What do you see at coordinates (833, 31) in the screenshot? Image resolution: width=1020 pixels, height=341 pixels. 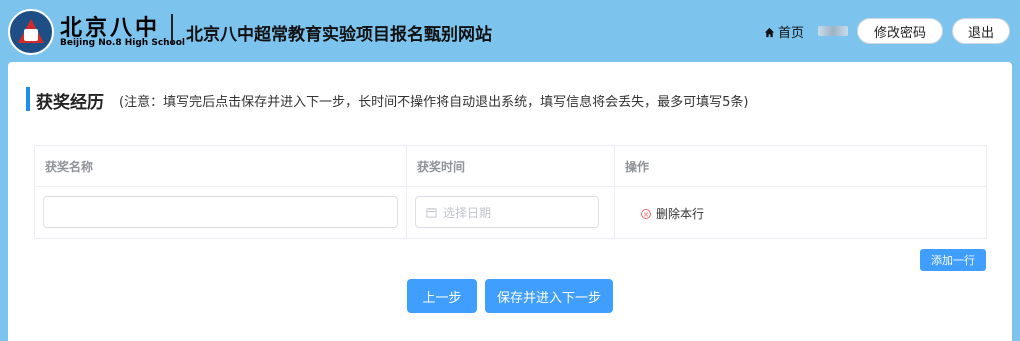 I see `username-blurred` at bounding box center [833, 31].